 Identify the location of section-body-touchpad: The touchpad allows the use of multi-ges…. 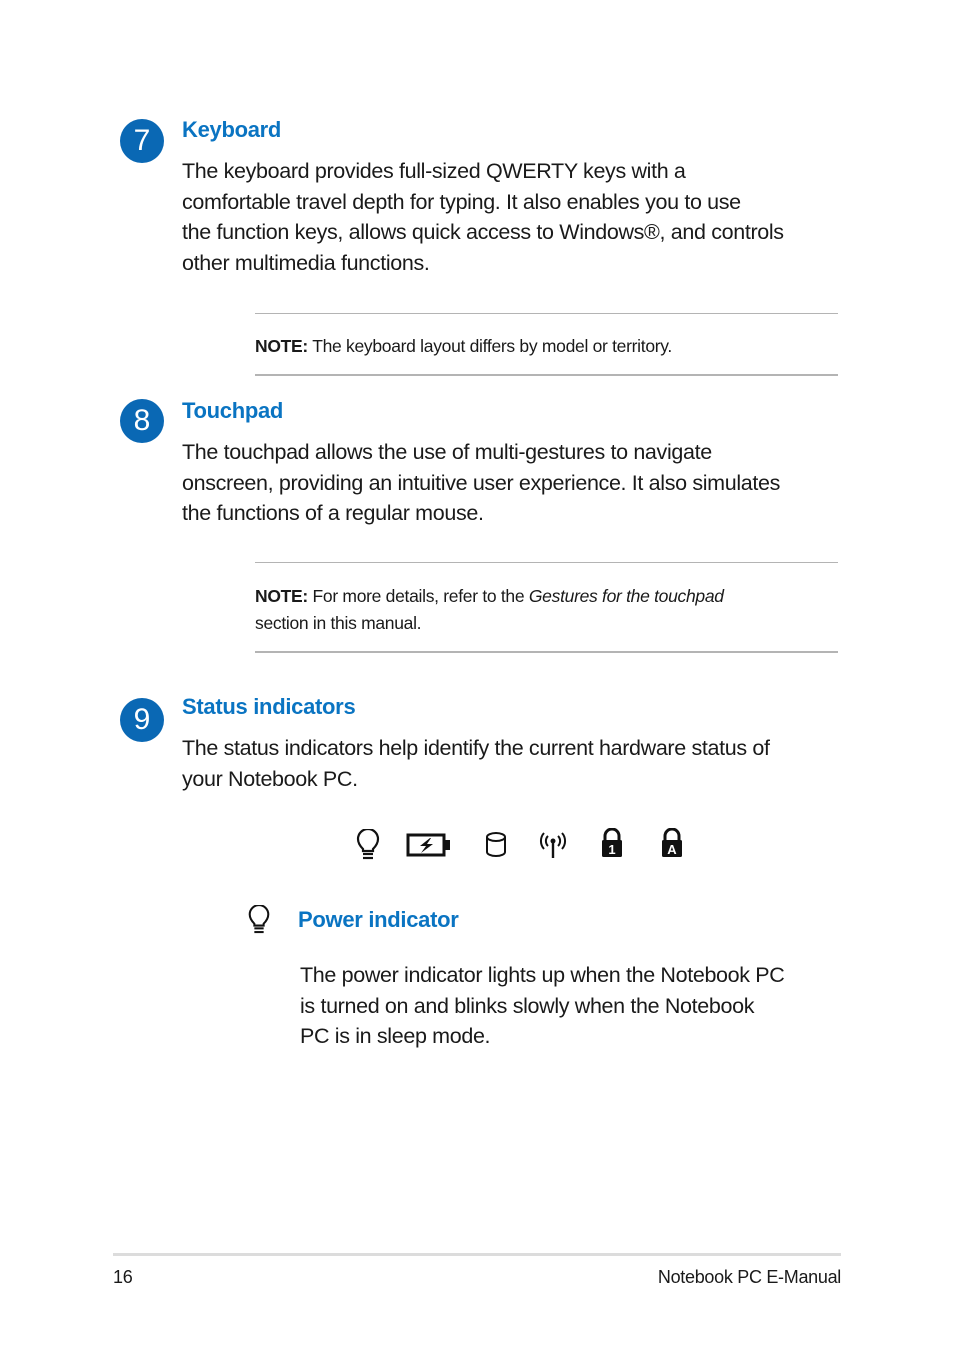
(522, 483).